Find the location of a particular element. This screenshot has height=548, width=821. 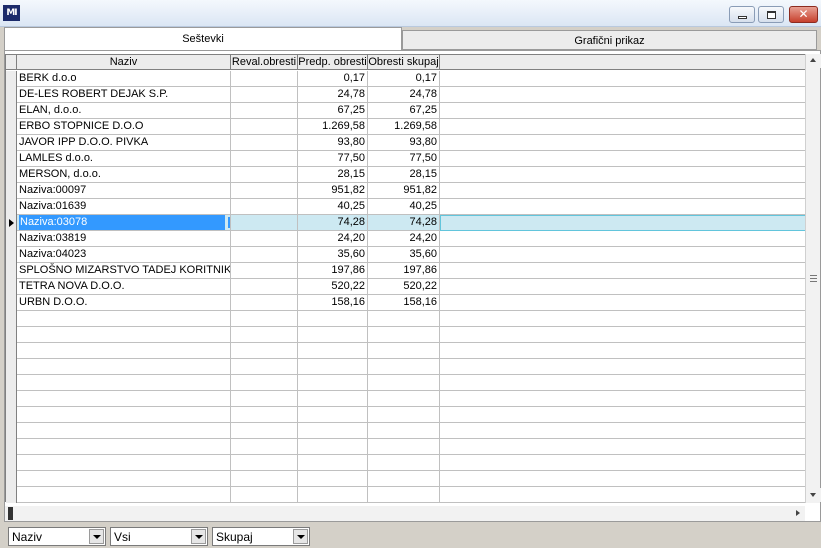

cell-predp-obresti: 35,60 is located at coordinates (333, 255).